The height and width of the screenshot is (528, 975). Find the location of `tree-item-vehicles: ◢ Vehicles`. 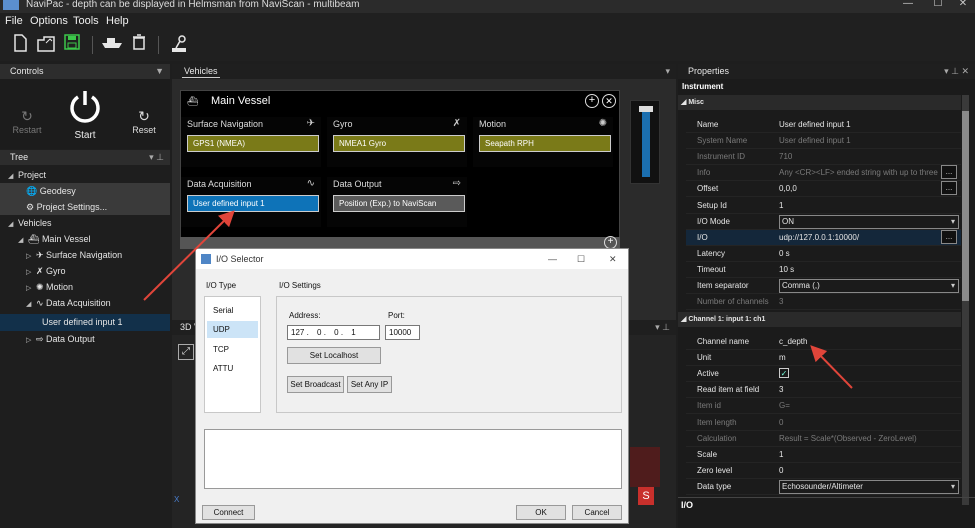

tree-item-vehicles: ◢ Vehicles is located at coordinates (85, 223).